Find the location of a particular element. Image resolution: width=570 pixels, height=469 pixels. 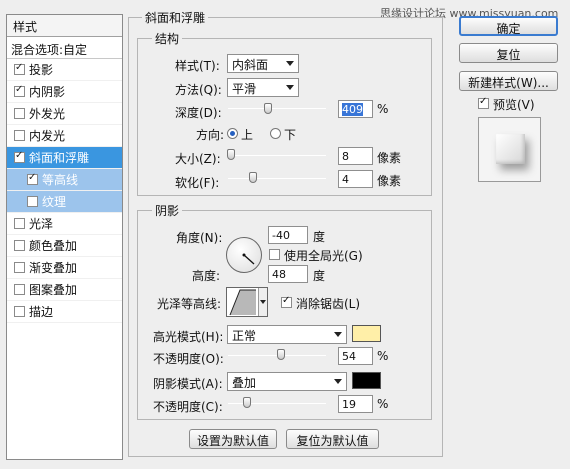

blend-options-item: 混合选项:自定 is located at coordinates (64, 48).